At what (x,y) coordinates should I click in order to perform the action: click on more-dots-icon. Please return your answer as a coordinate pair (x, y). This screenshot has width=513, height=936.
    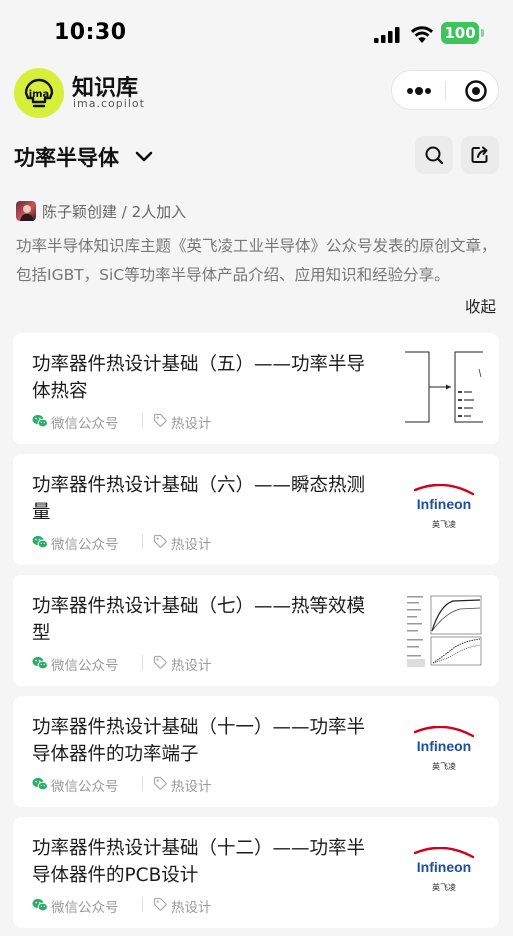
    Looking at the image, I should click on (419, 91).